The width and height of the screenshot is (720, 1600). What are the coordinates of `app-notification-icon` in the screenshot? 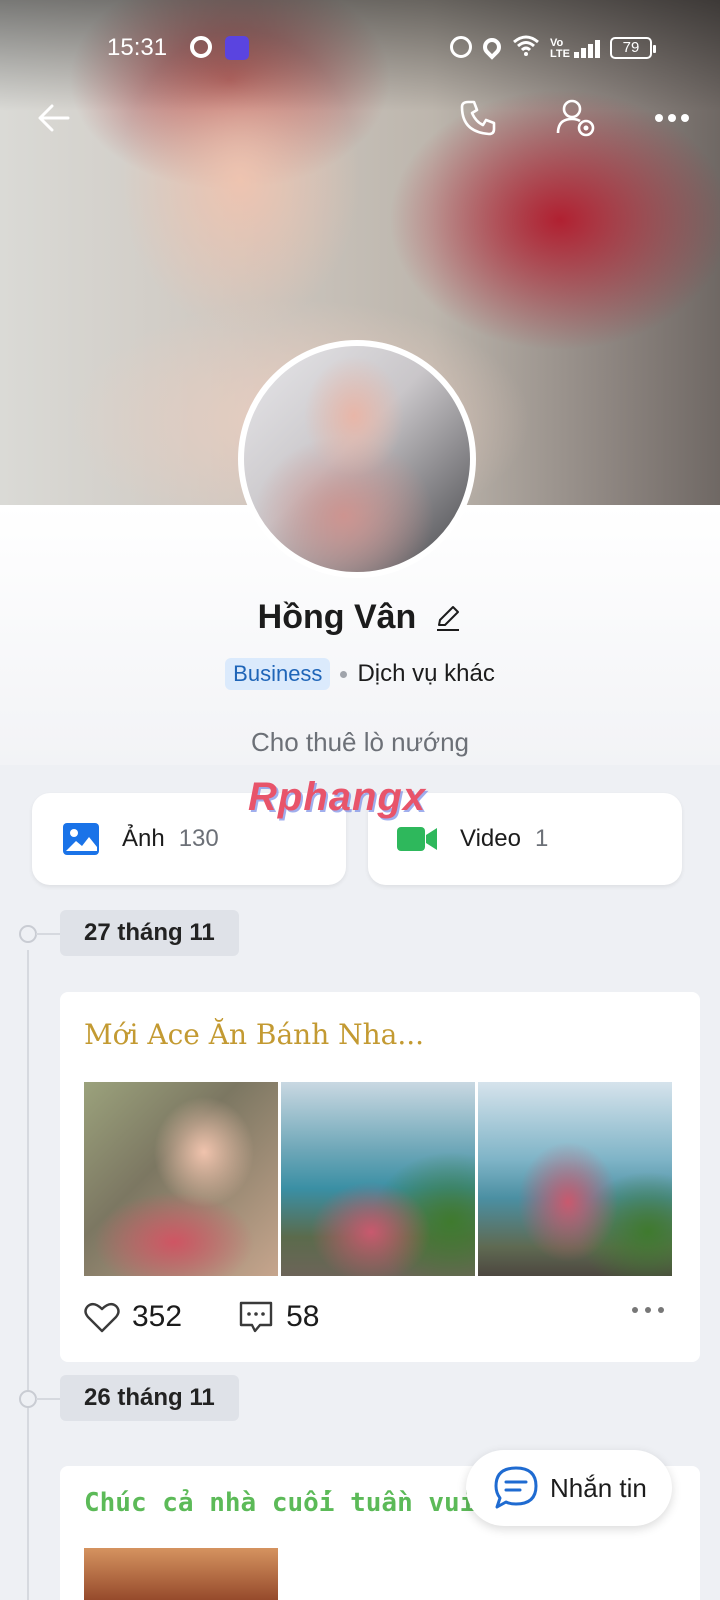 It's located at (237, 48).